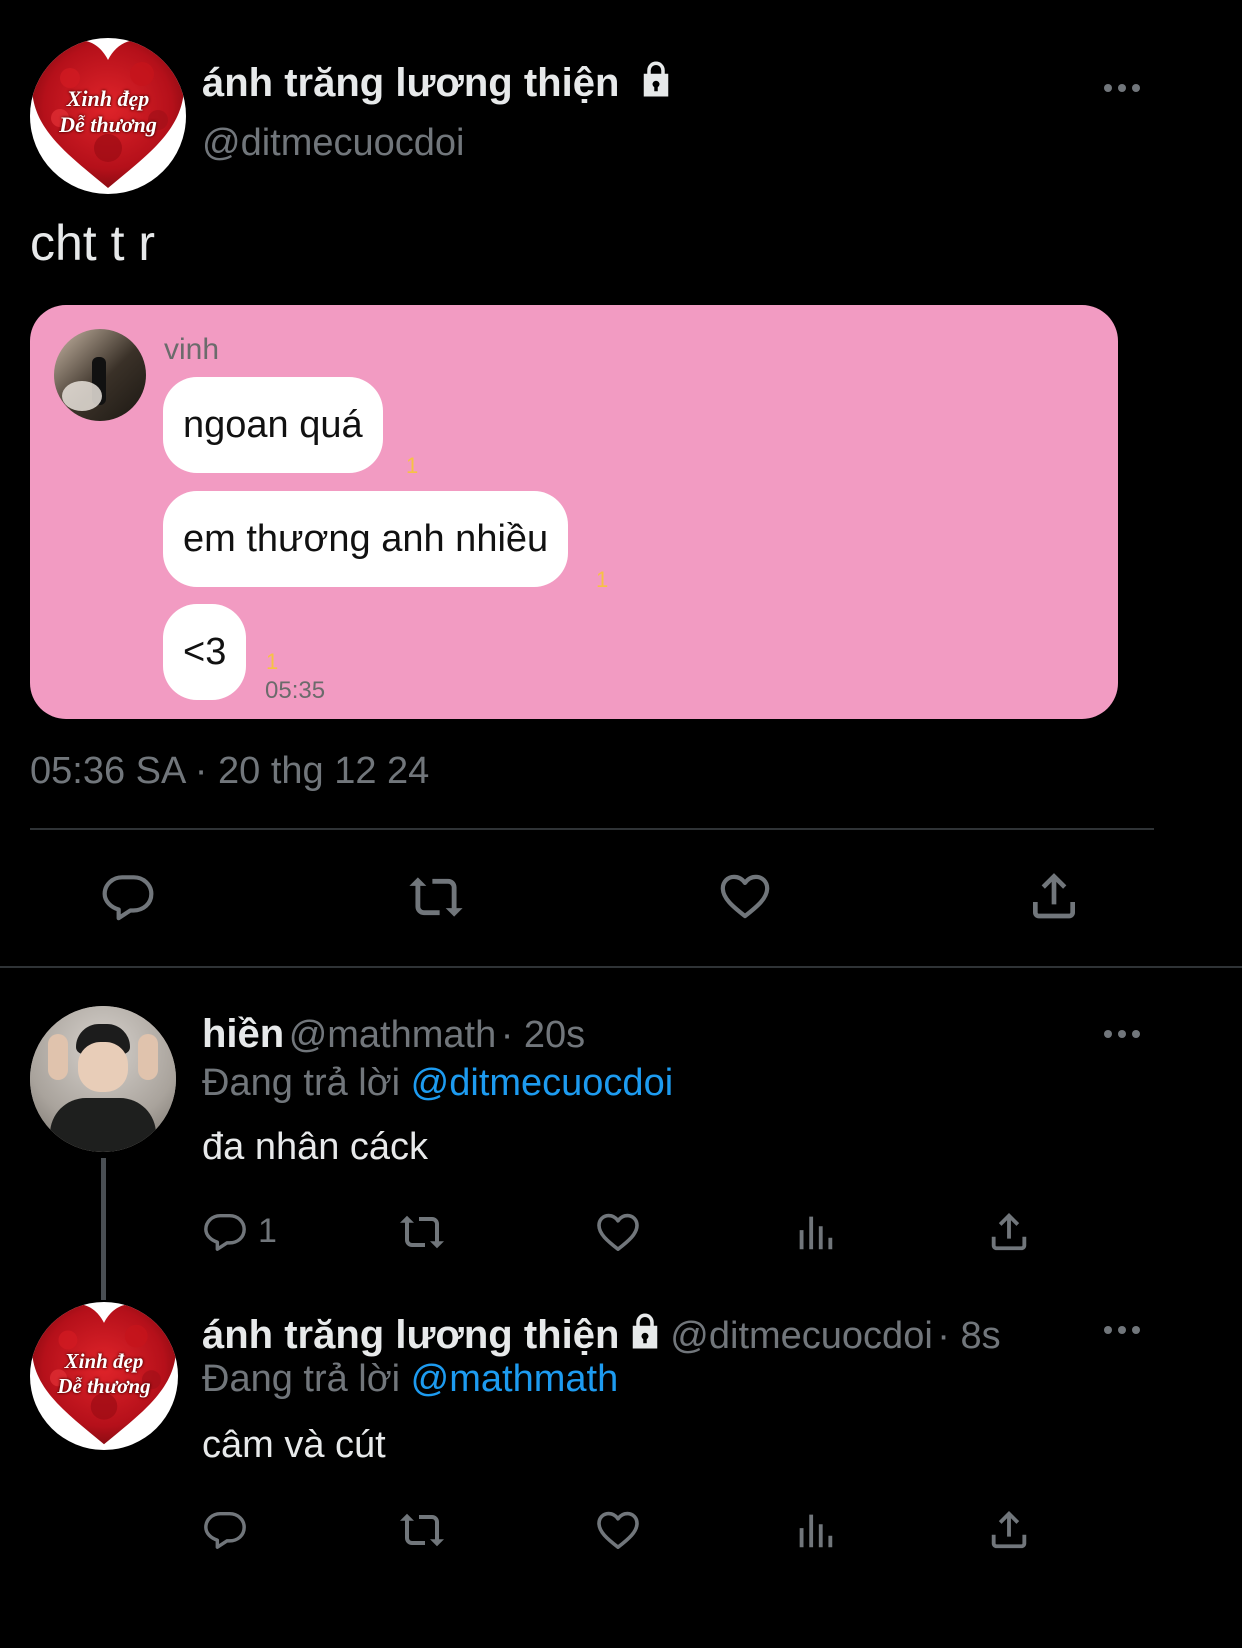  Describe the element at coordinates (205, 652) in the screenshot. I see `chat-bubble: <3` at that location.